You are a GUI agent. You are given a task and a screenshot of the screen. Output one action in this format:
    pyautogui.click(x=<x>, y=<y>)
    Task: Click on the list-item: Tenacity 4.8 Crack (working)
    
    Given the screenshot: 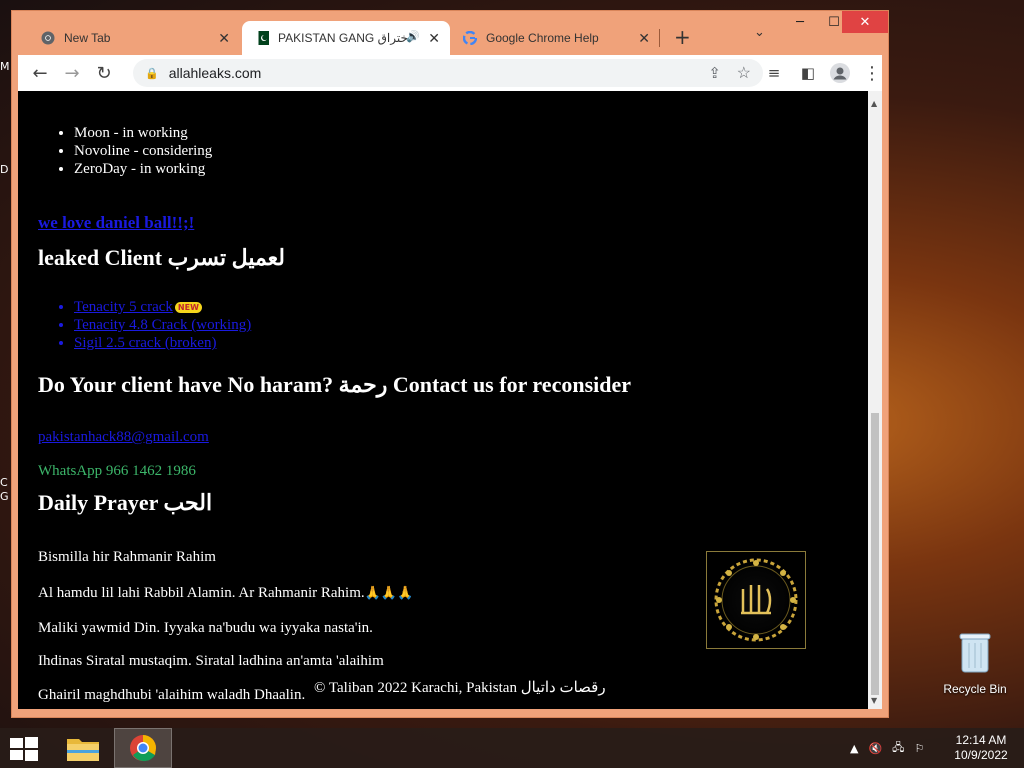 What is the action you would take?
    pyautogui.click(x=162, y=325)
    